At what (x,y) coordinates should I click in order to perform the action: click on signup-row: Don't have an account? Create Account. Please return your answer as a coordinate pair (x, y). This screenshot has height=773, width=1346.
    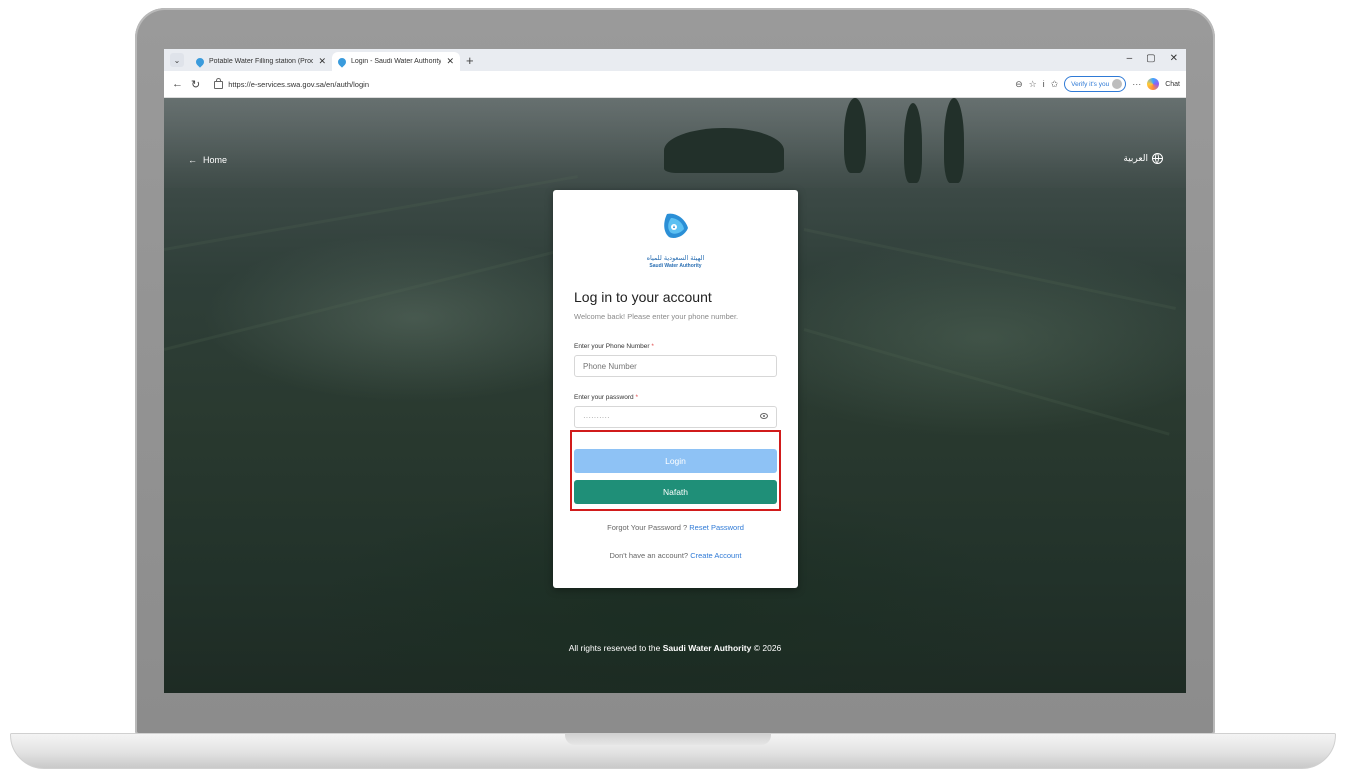
    Looking at the image, I should click on (675, 555).